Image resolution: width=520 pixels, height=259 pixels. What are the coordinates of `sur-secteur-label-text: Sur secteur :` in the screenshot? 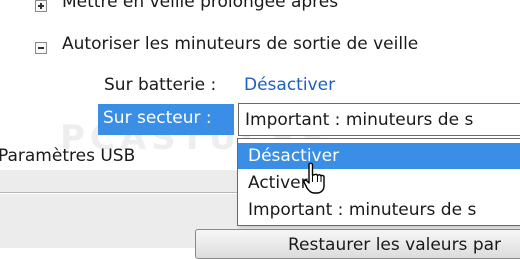 It's located at (157, 118).